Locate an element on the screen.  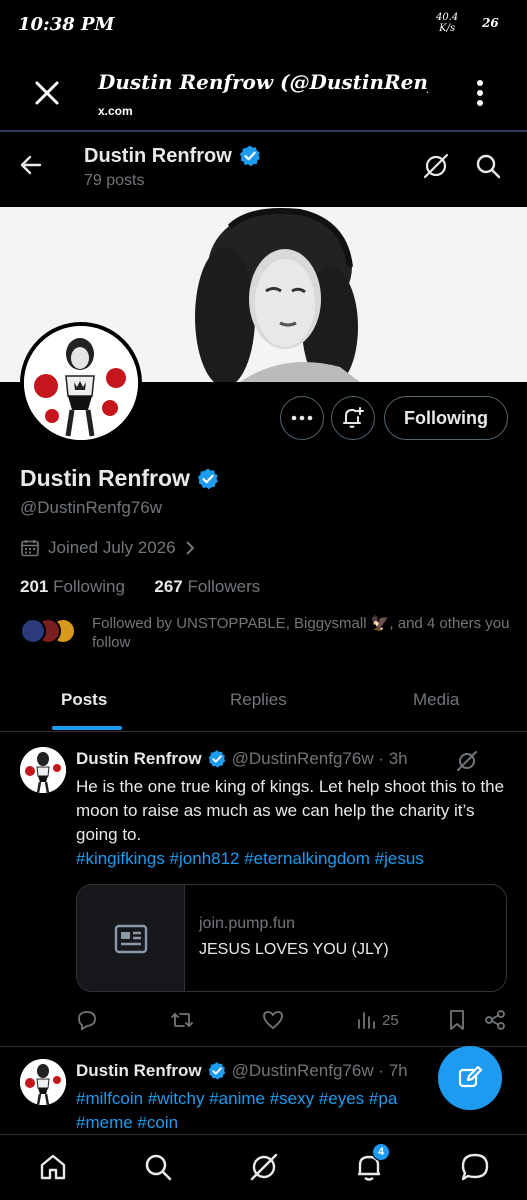
views-chart-icon is located at coordinates (366, 1020).